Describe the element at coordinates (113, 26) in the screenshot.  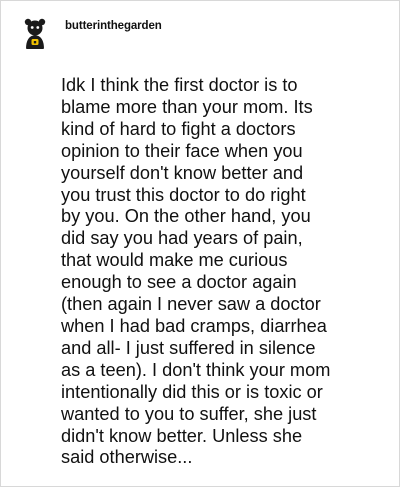
I see `post-username: butterinthegarden` at that location.